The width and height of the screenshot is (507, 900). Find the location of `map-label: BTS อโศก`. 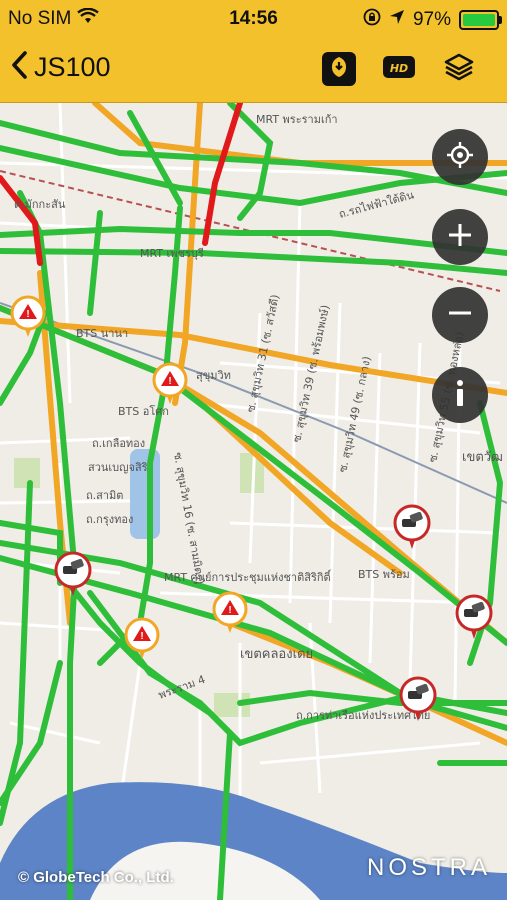

map-label: BTS อโศก is located at coordinates (143, 411).